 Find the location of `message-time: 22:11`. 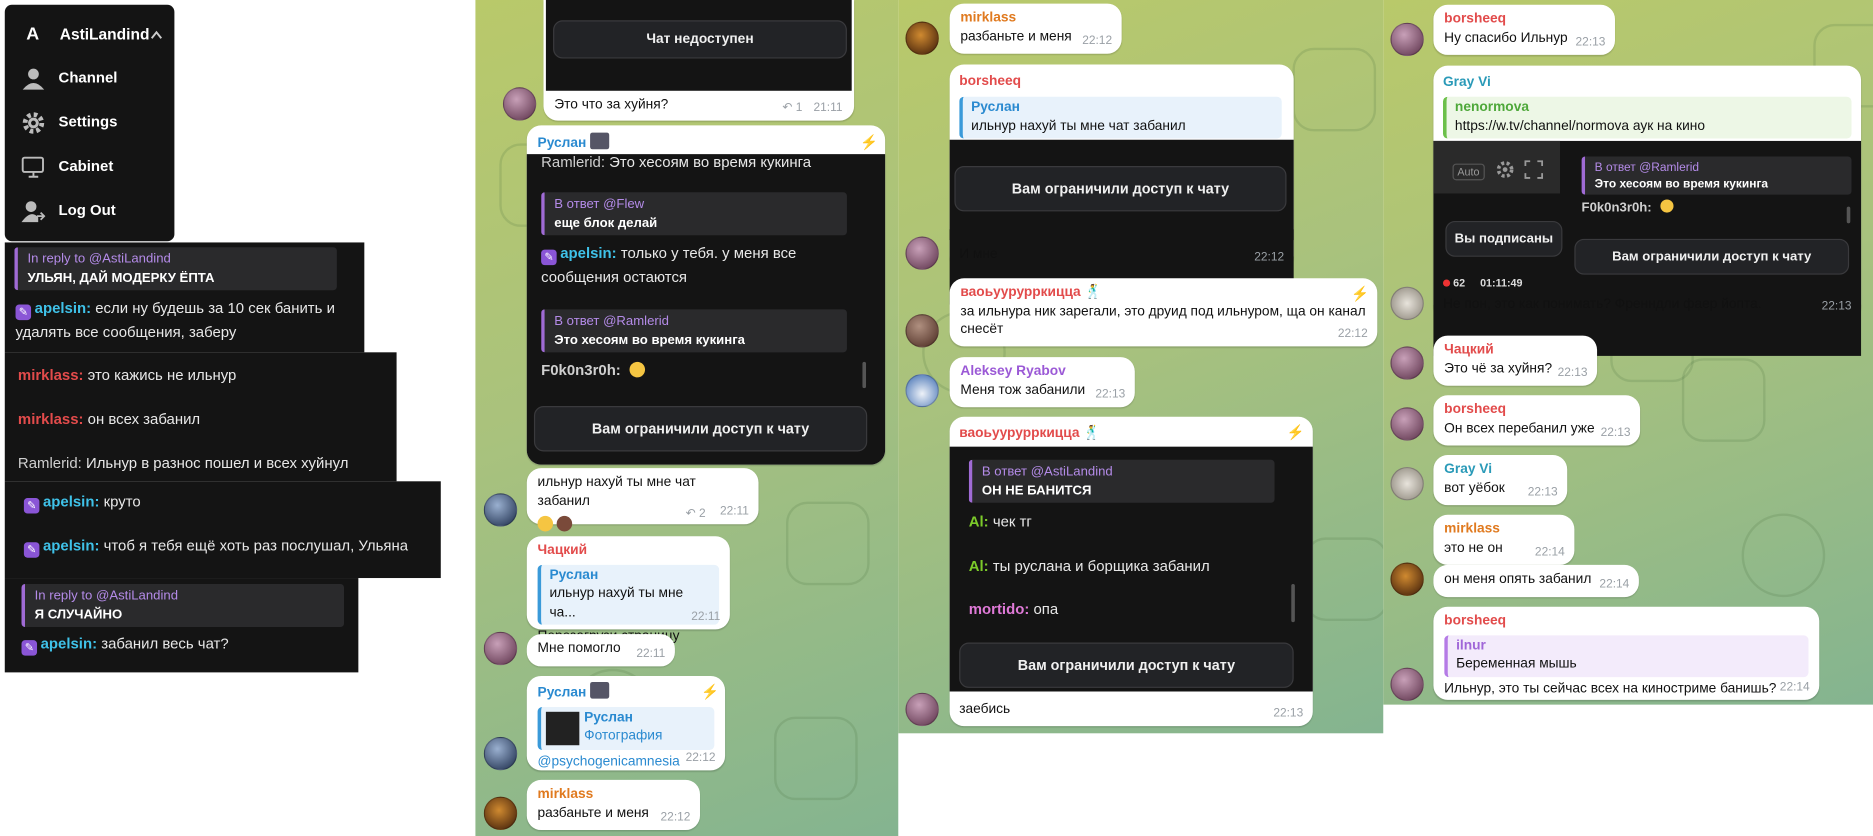

message-time: 22:11 is located at coordinates (651, 653).